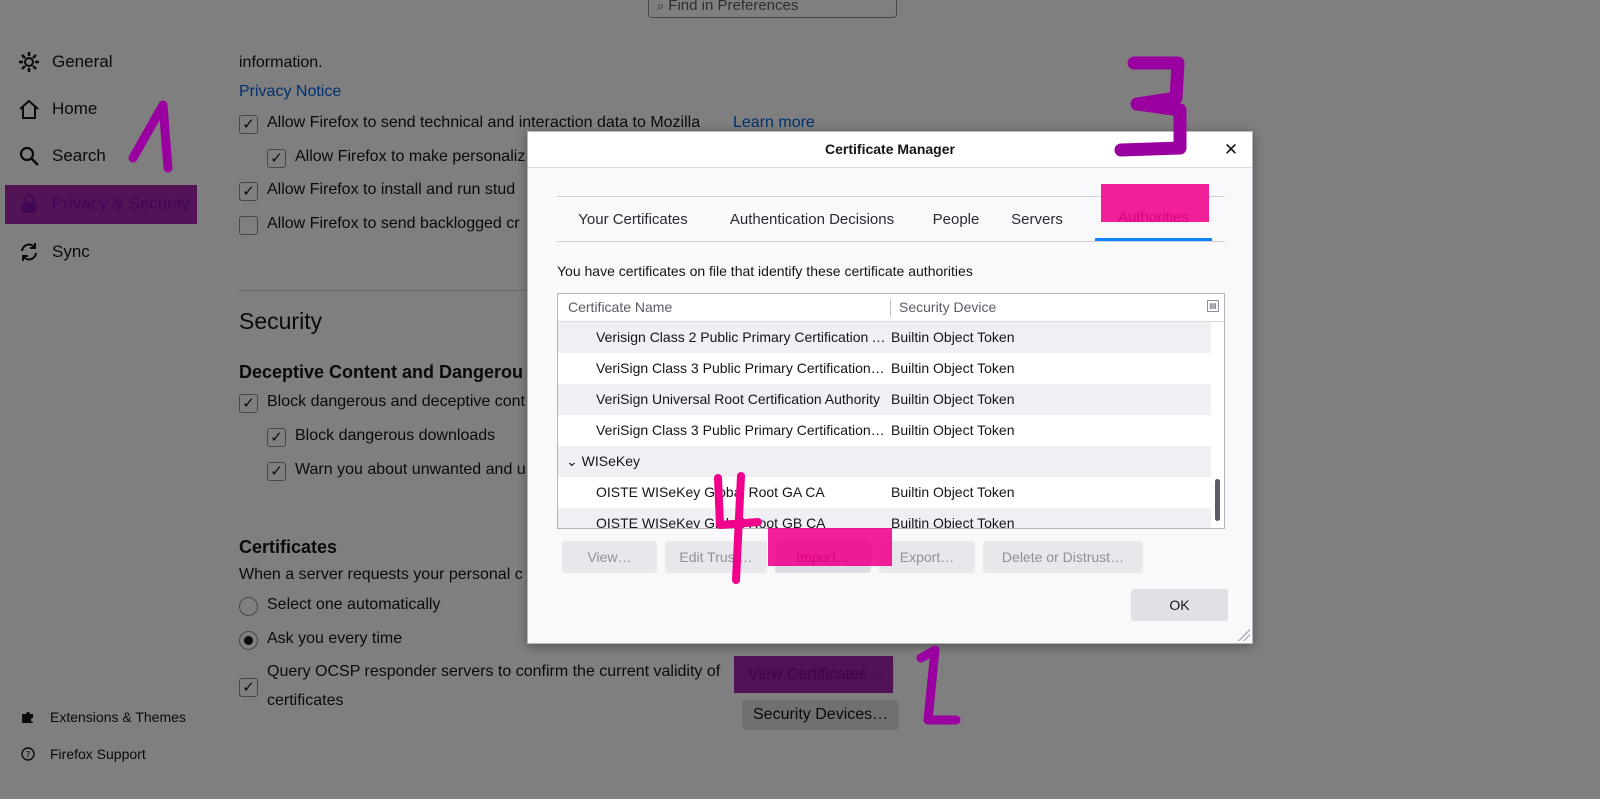 Image resolution: width=1600 pixels, height=799 pixels. I want to click on column-picker-icon: ▤, so click(1213, 306).